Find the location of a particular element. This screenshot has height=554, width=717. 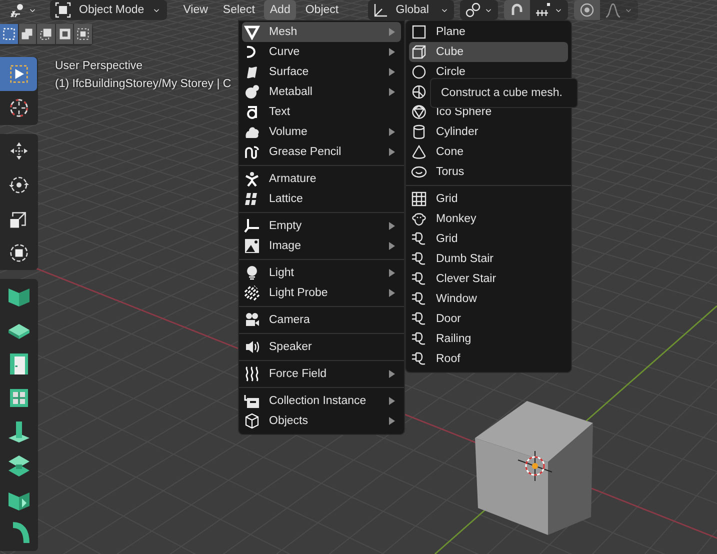

view-name: User Perspective is located at coordinates (99, 66).